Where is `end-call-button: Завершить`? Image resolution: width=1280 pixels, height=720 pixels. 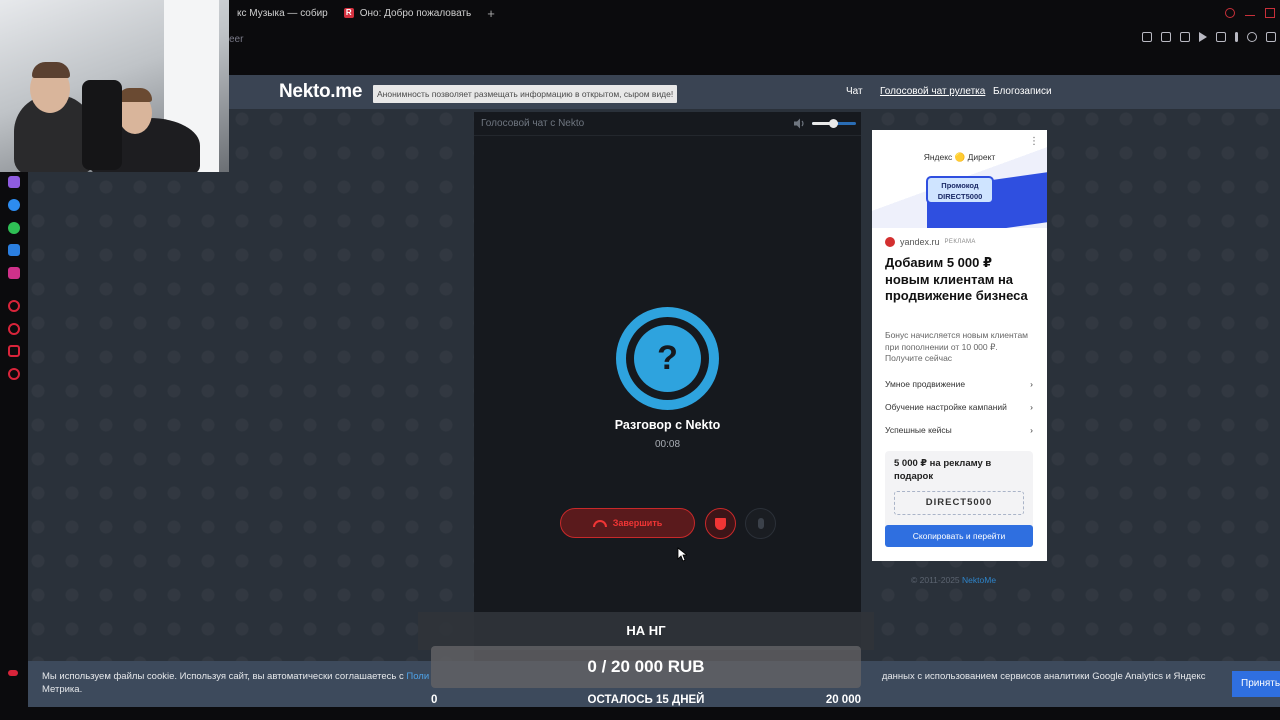 end-call-button: Завершить is located at coordinates (627, 523).